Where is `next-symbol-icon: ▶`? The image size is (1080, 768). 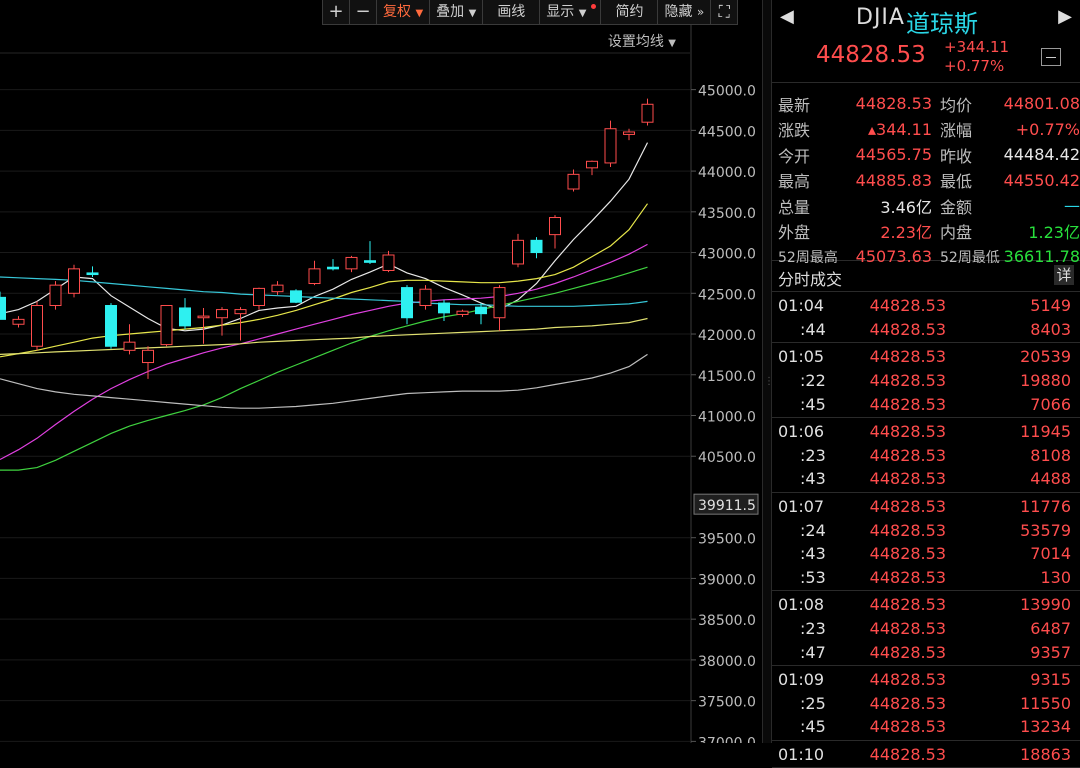
next-symbol-icon: ▶ is located at coordinates (1065, 16).